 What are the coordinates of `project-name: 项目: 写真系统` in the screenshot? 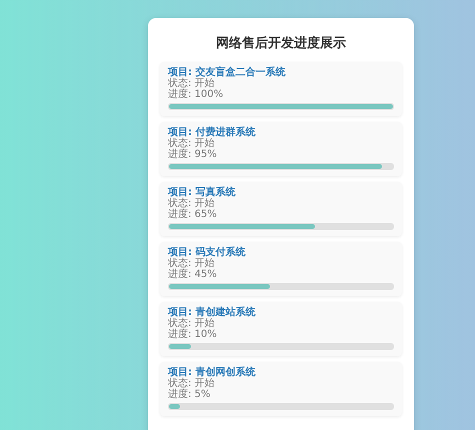 It's located at (202, 192).